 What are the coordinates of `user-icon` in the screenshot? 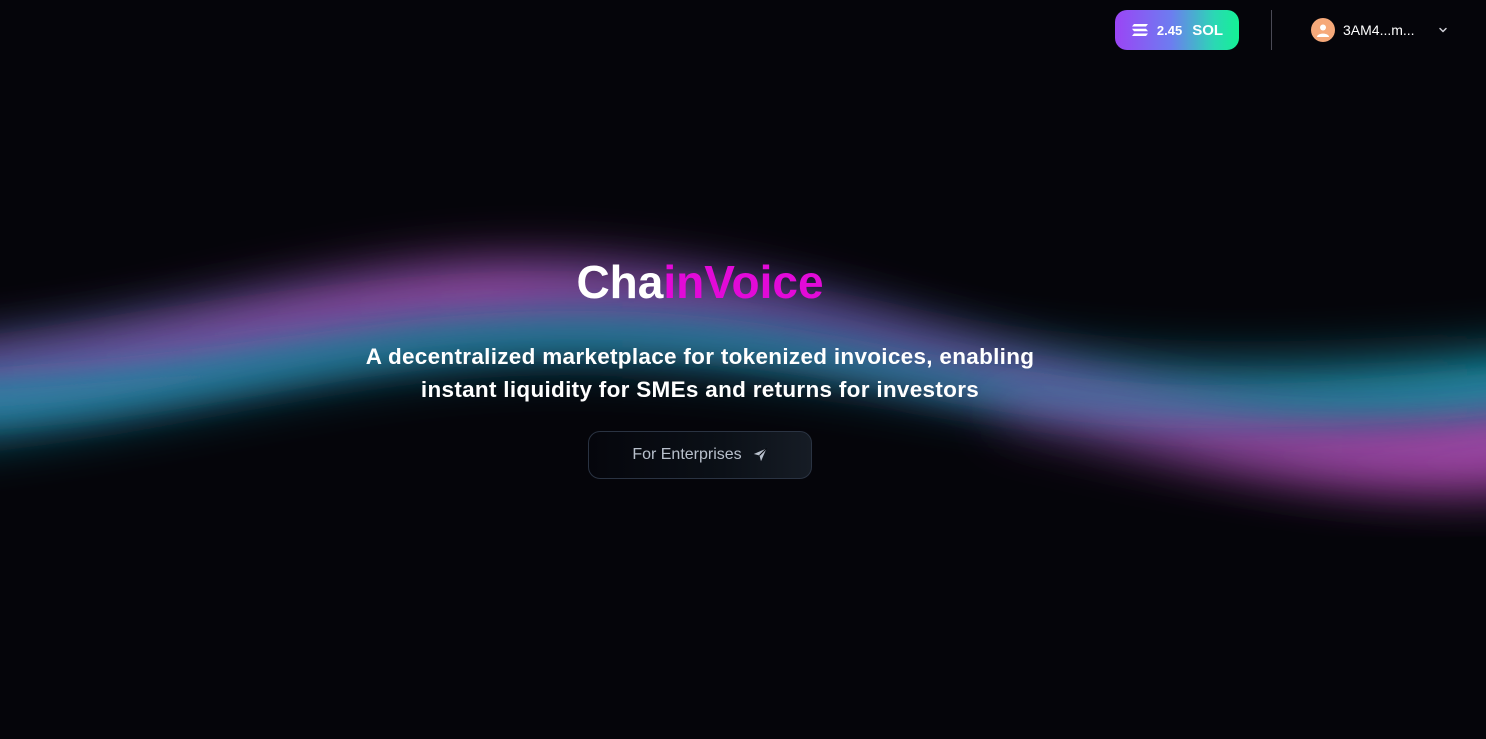 It's located at (1323, 30).